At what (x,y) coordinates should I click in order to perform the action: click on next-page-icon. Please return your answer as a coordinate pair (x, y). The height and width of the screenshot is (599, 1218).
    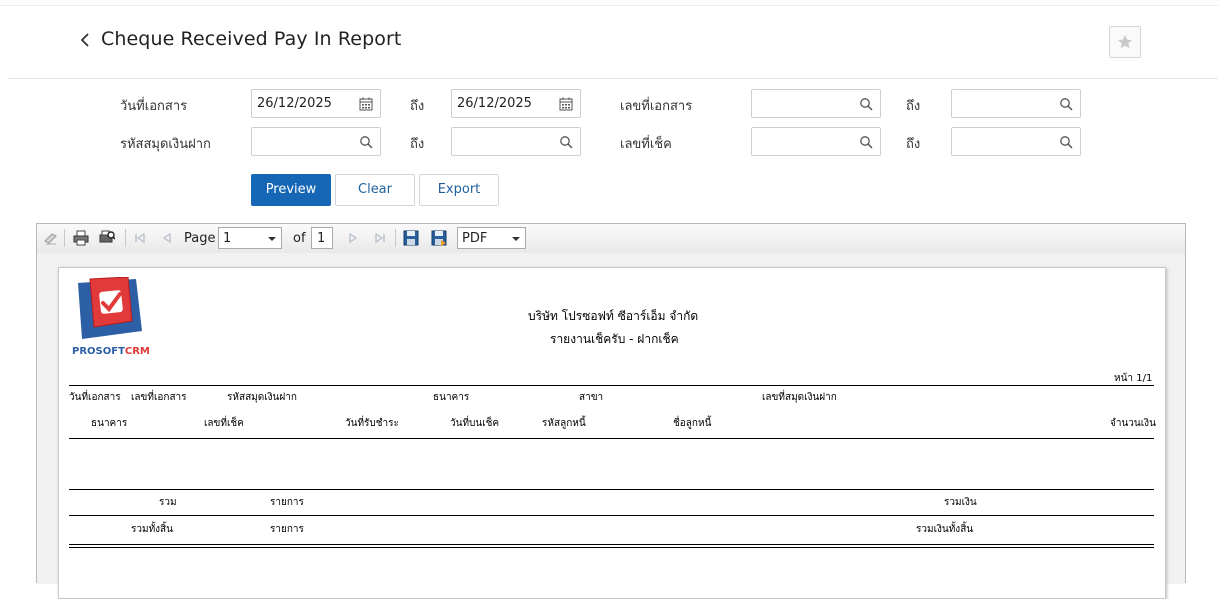
    Looking at the image, I should click on (353, 238).